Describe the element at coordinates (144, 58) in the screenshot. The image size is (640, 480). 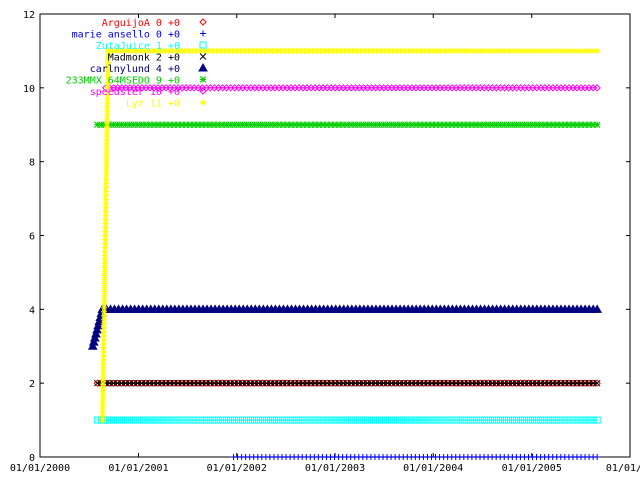
I see `legend-label: Madmonk 2 +0` at that location.